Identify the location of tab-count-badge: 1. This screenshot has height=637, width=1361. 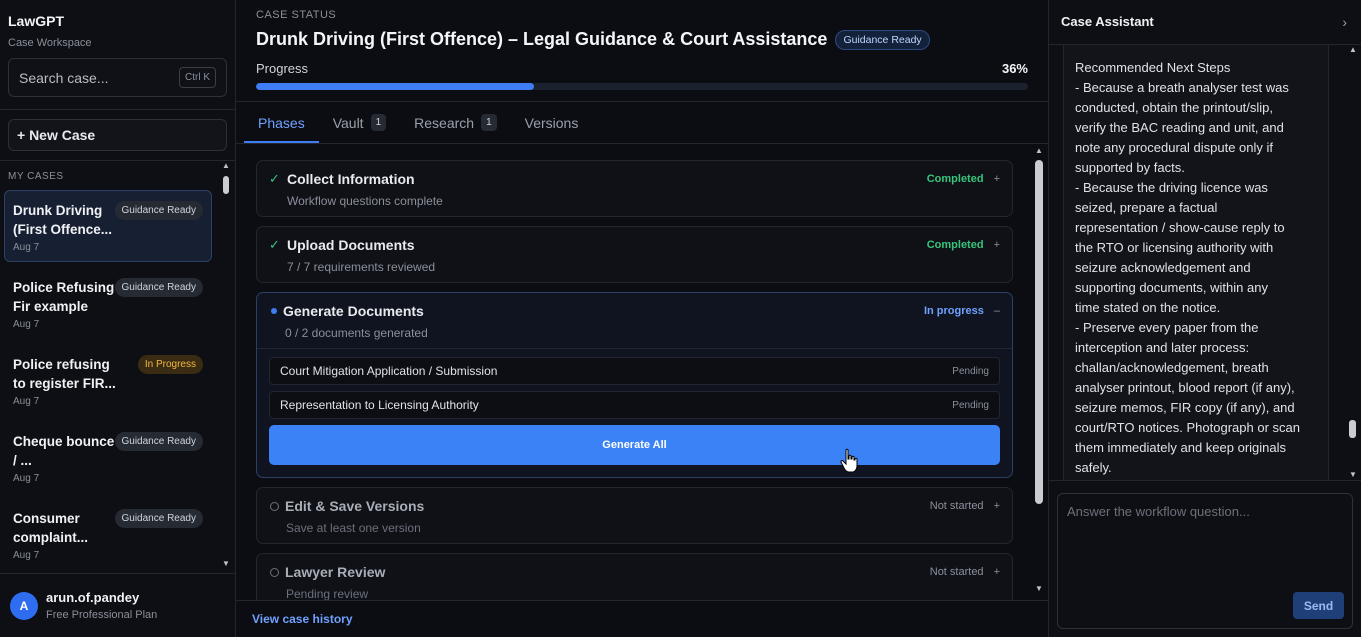
(378, 122).